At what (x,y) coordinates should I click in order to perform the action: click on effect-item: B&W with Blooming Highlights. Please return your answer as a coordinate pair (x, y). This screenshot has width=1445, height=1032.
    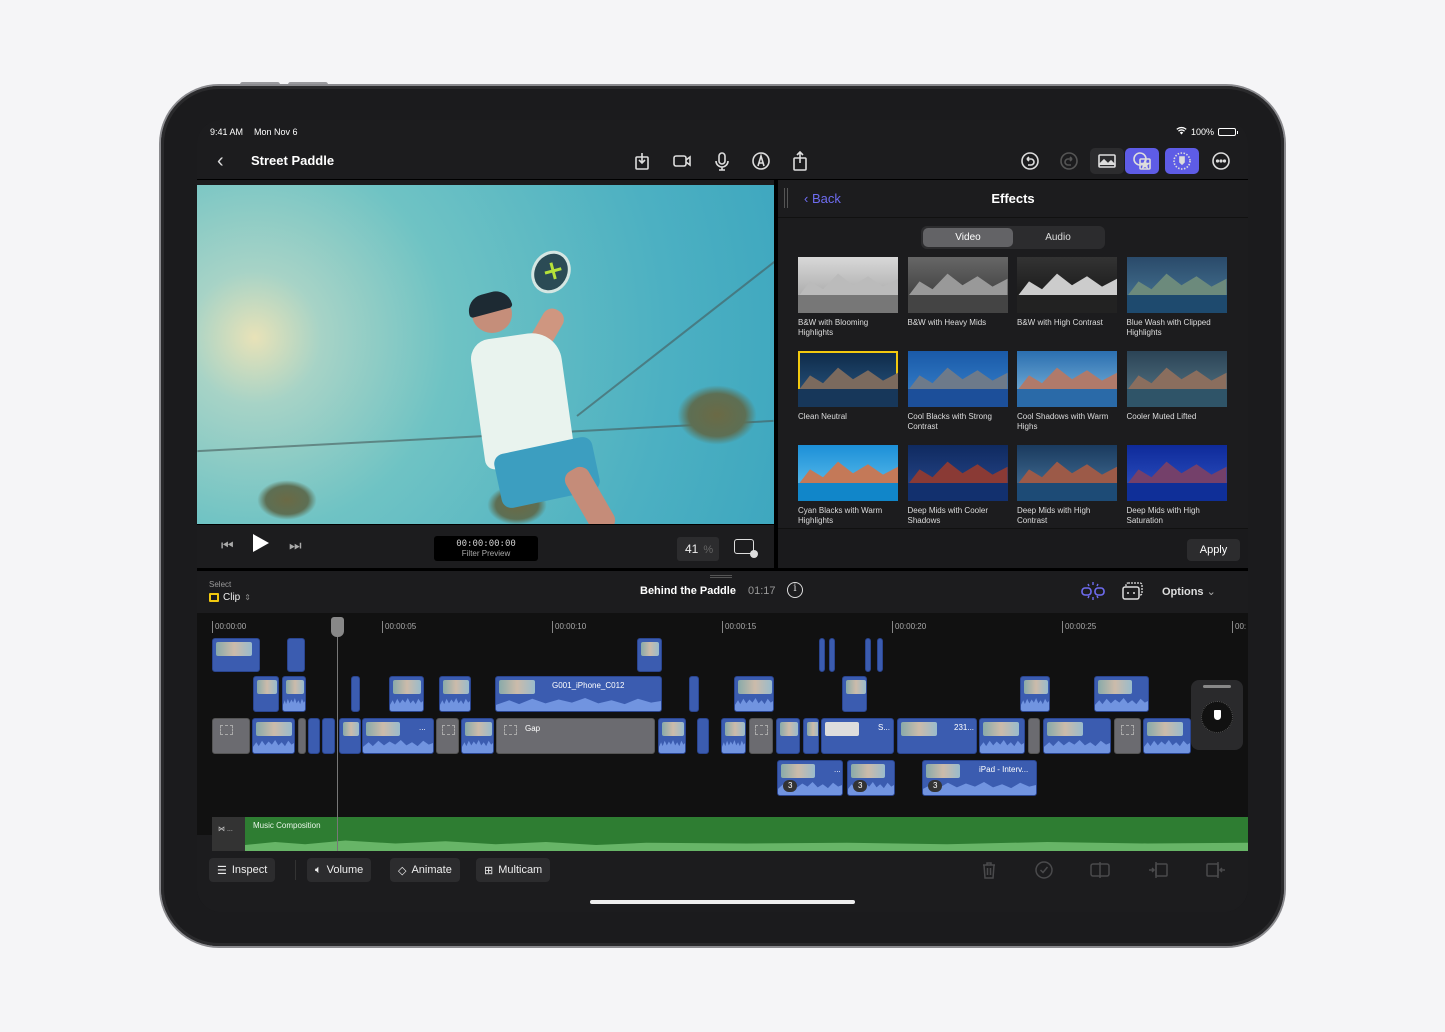
    Looking at the image, I should click on (848, 304).